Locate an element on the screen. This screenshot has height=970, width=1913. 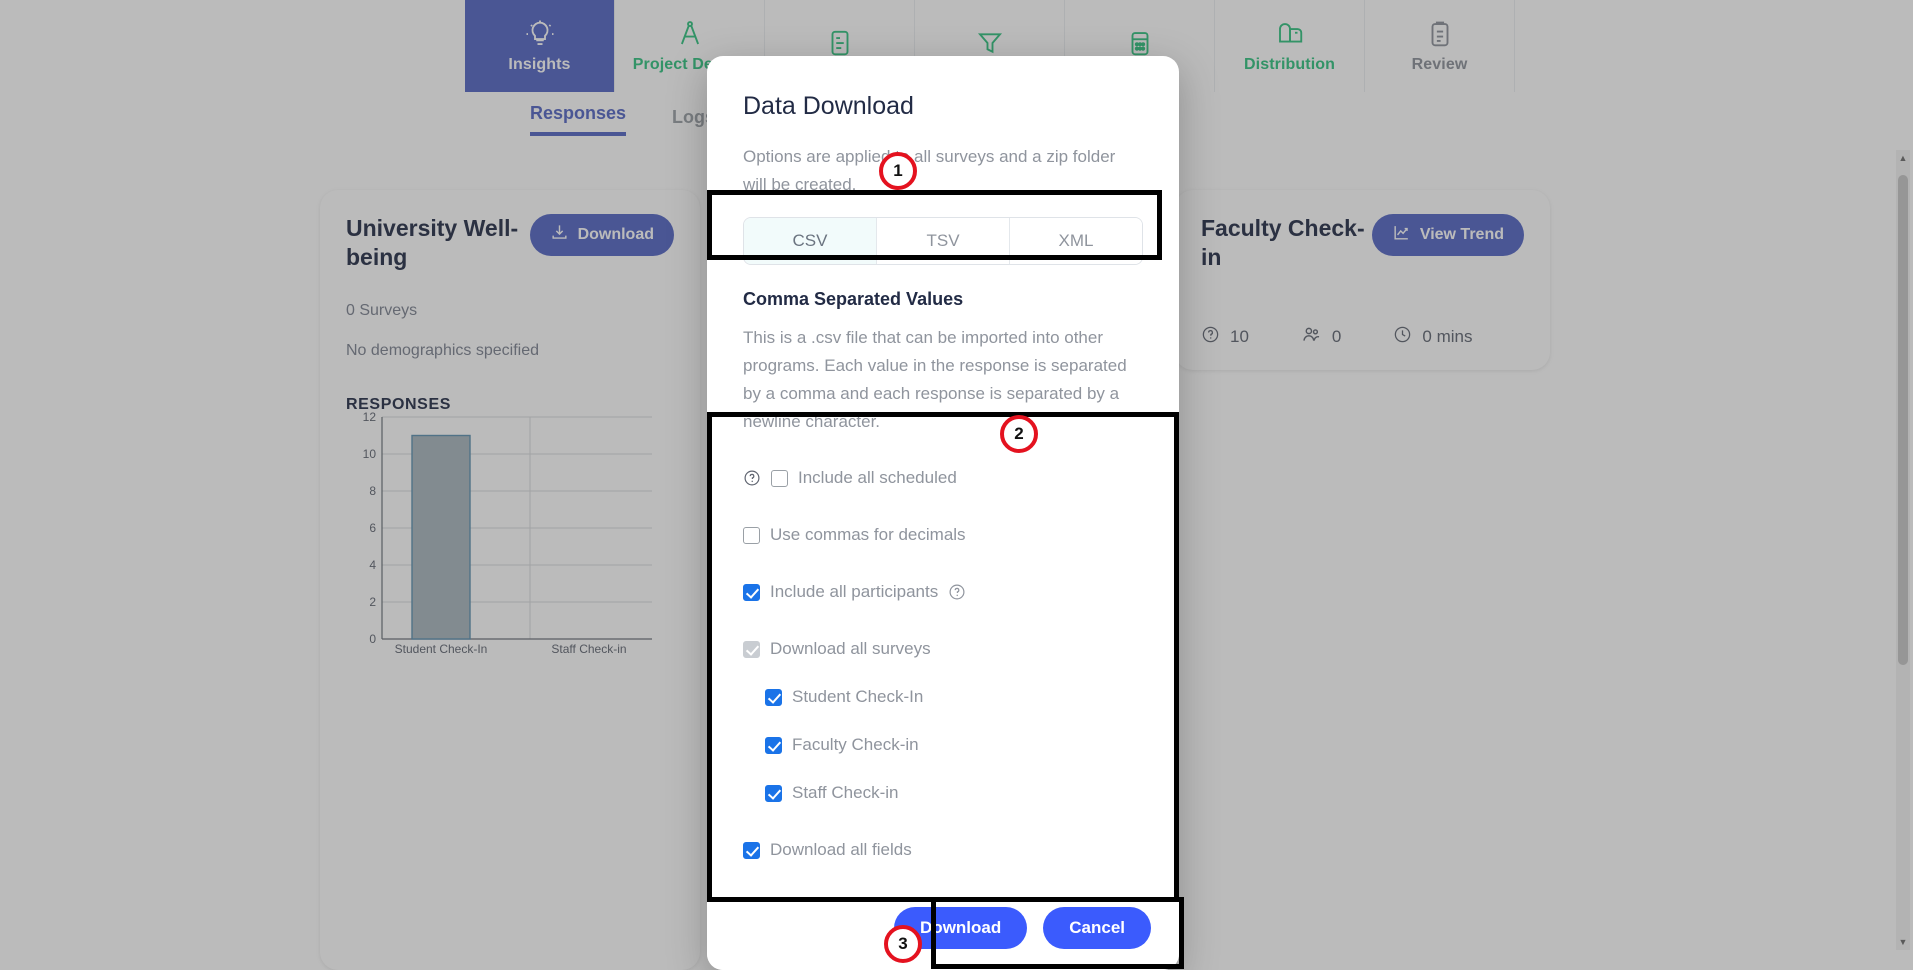
label-use-commas-for-decimals: Use commas for decimals is located at coordinates (868, 535).